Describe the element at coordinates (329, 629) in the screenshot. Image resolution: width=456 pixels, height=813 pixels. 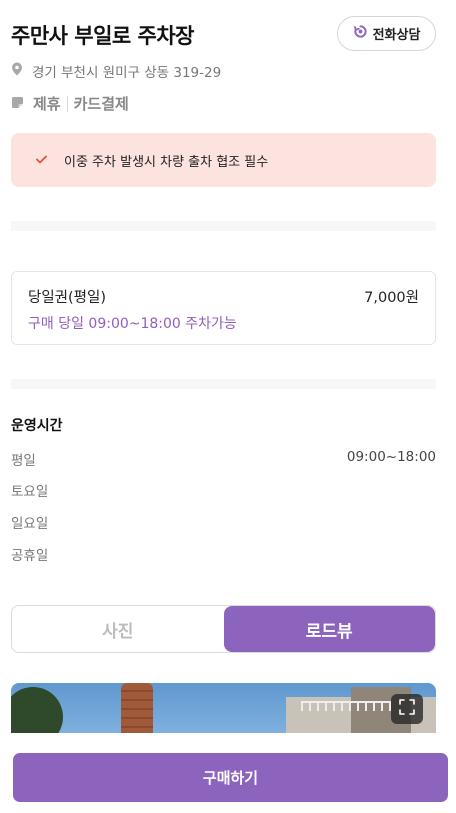
I see `tab-roadview: 로드뷰` at that location.